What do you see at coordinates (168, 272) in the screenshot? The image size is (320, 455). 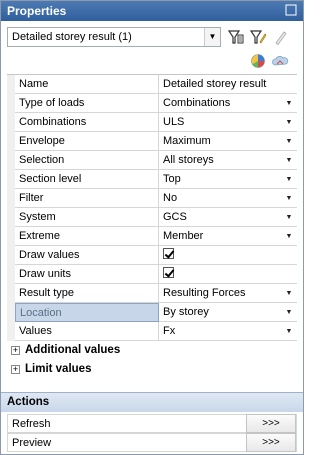 I see `draw-units-checkbox` at bounding box center [168, 272].